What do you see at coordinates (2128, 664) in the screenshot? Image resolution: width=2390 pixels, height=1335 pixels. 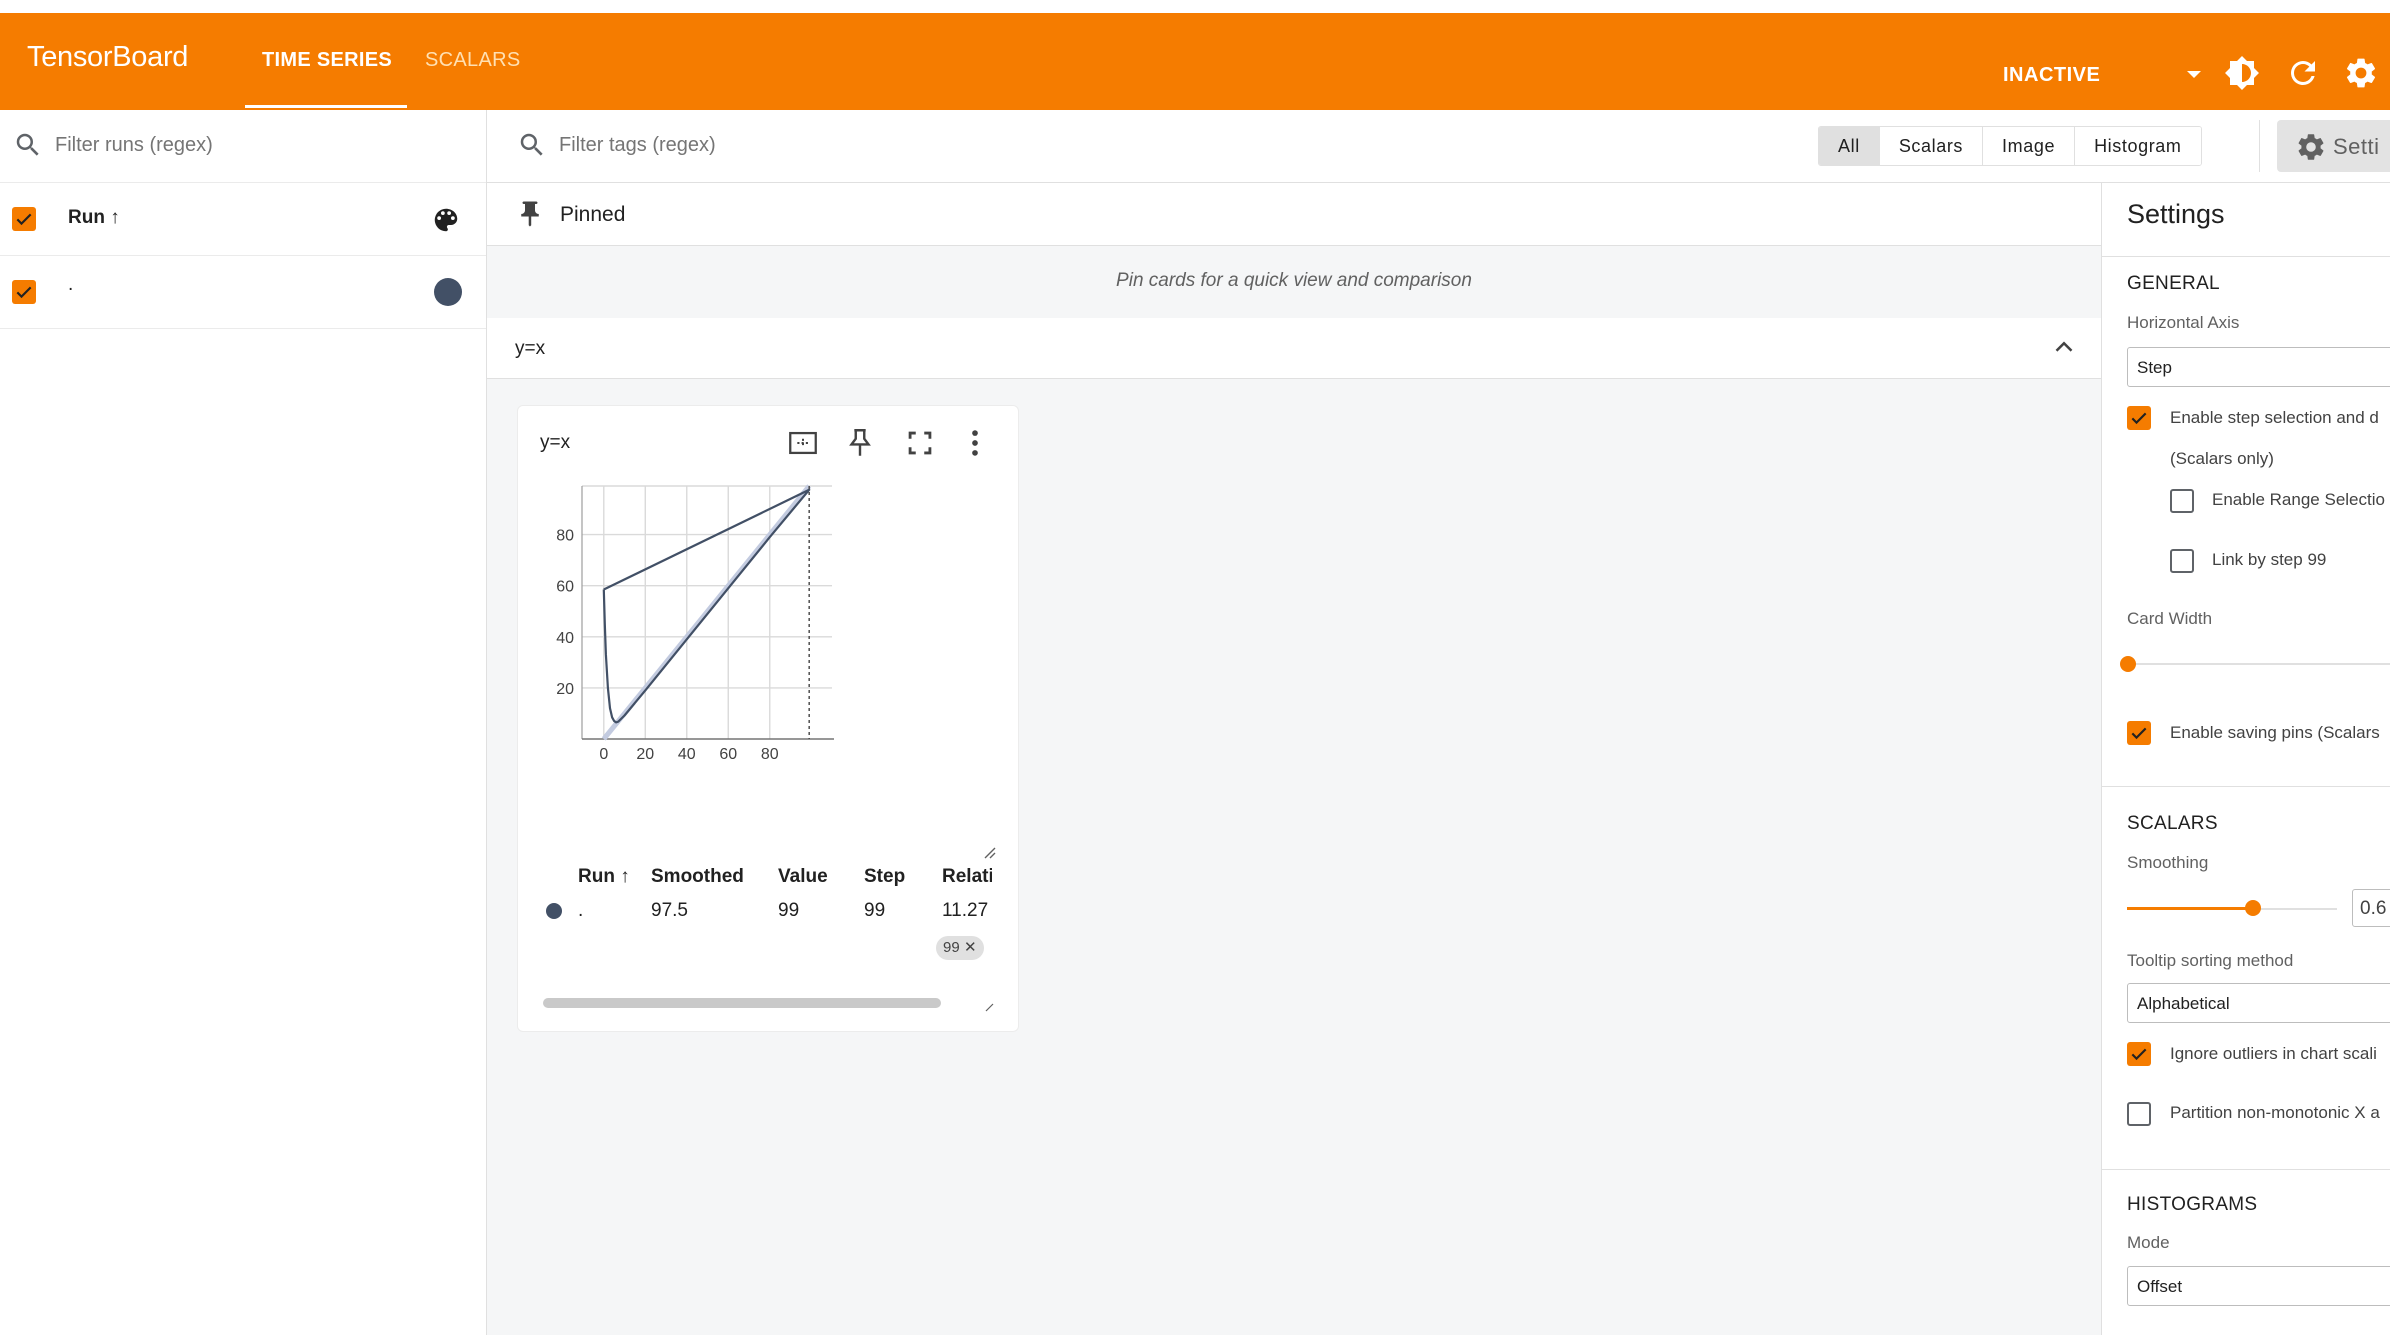 I see `card-width-slider-thumb` at bounding box center [2128, 664].